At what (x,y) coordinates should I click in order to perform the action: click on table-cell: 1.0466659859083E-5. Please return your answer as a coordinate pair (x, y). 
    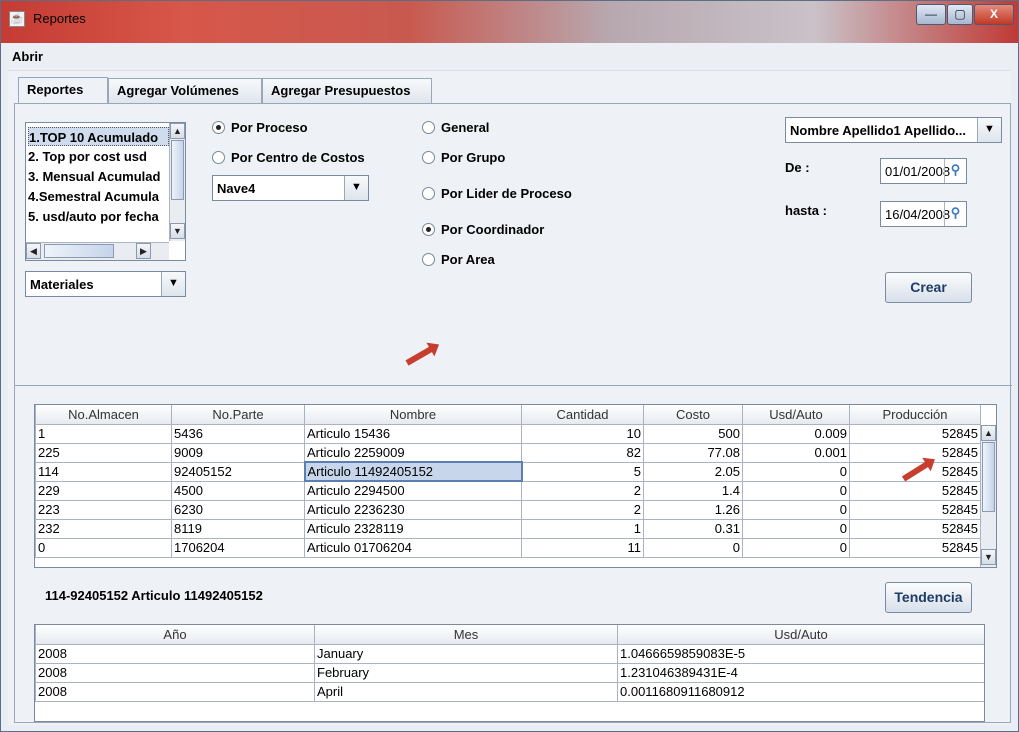
    Looking at the image, I should click on (800, 653).